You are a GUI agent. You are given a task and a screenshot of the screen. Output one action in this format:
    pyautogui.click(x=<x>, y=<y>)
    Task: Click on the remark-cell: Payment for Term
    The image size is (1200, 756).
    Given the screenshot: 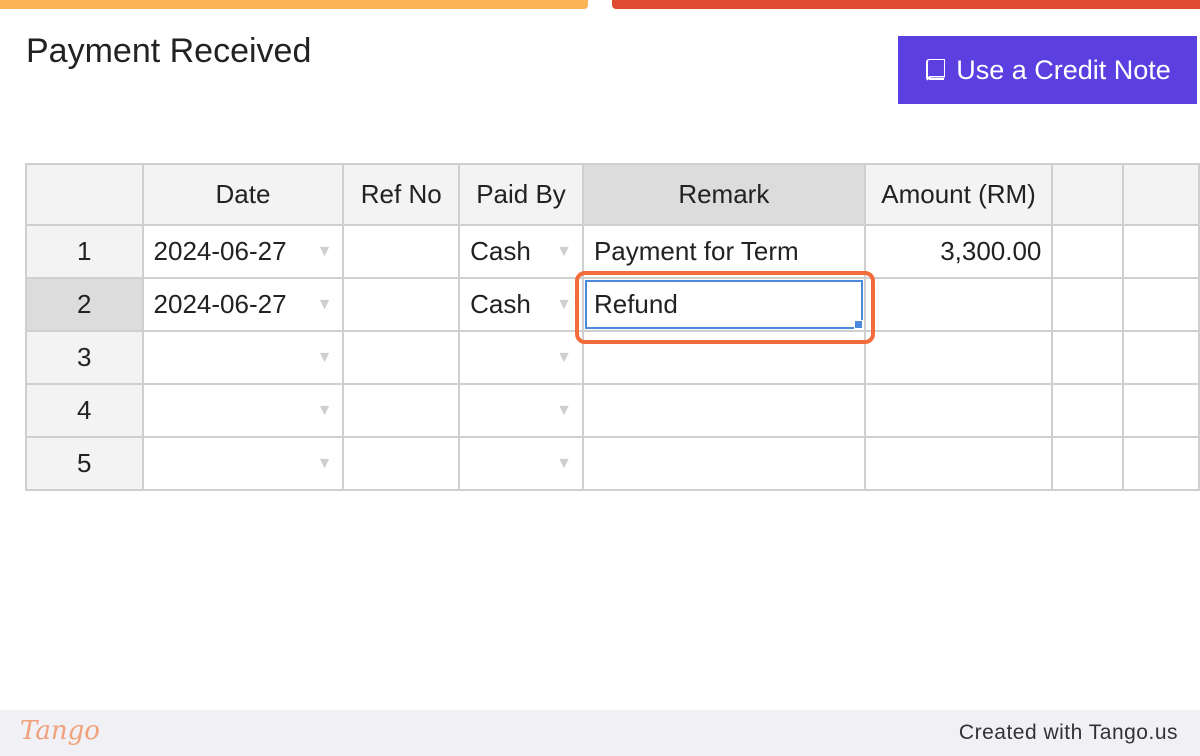 What is the action you would take?
    pyautogui.click(x=723, y=251)
    